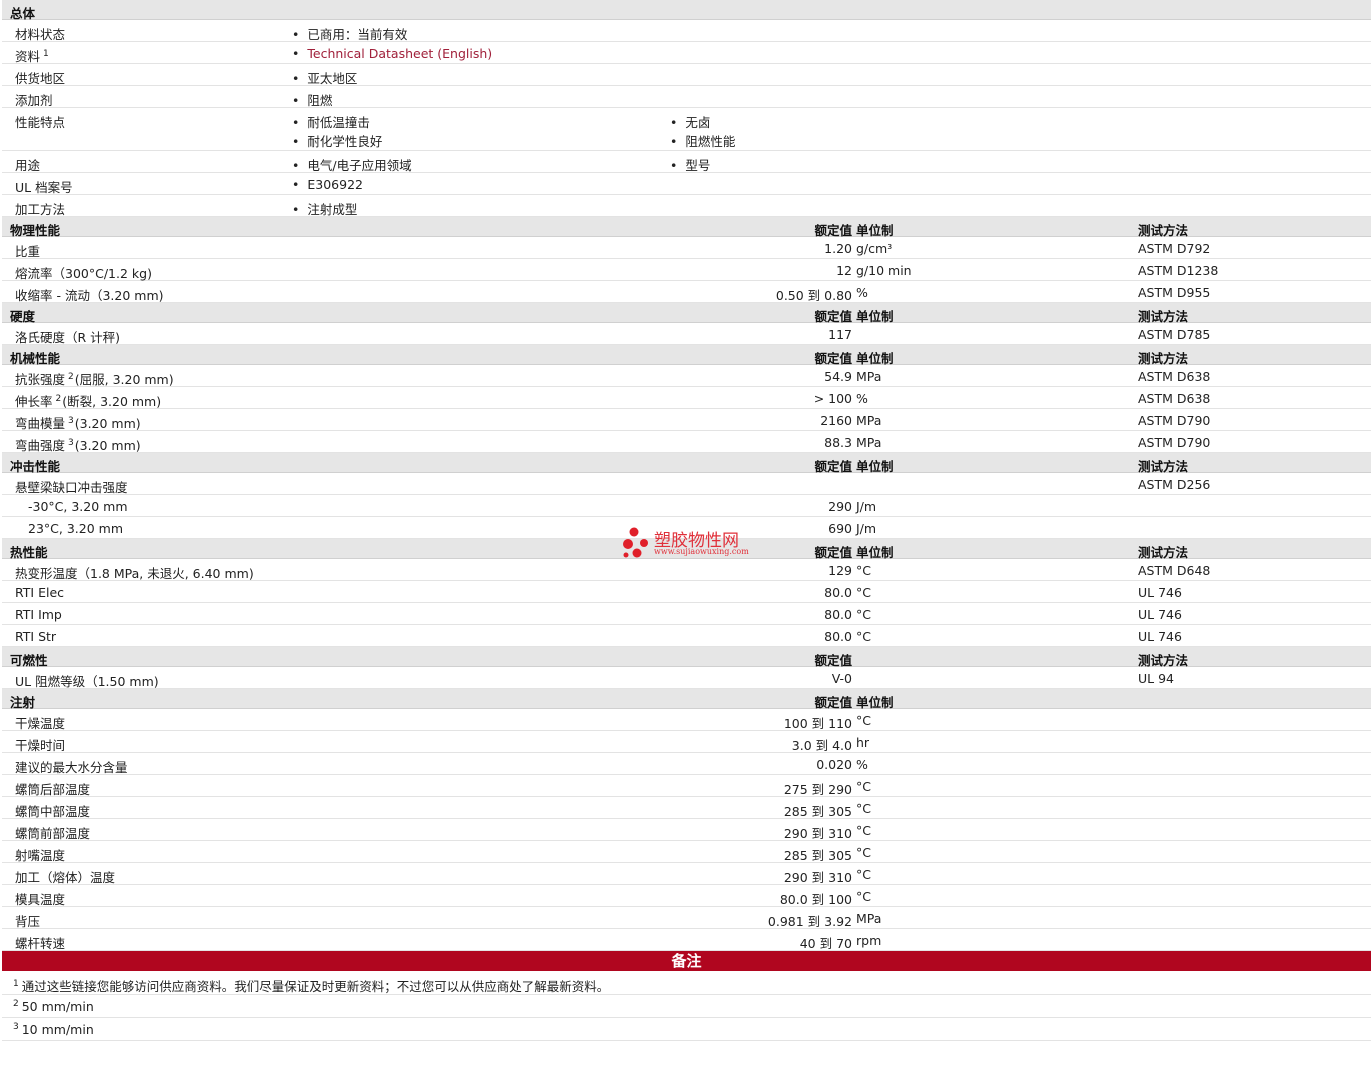 The image size is (1371, 1087). What do you see at coordinates (1174, 484) in the screenshot?
I see `row-test: ASTM D256` at bounding box center [1174, 484].